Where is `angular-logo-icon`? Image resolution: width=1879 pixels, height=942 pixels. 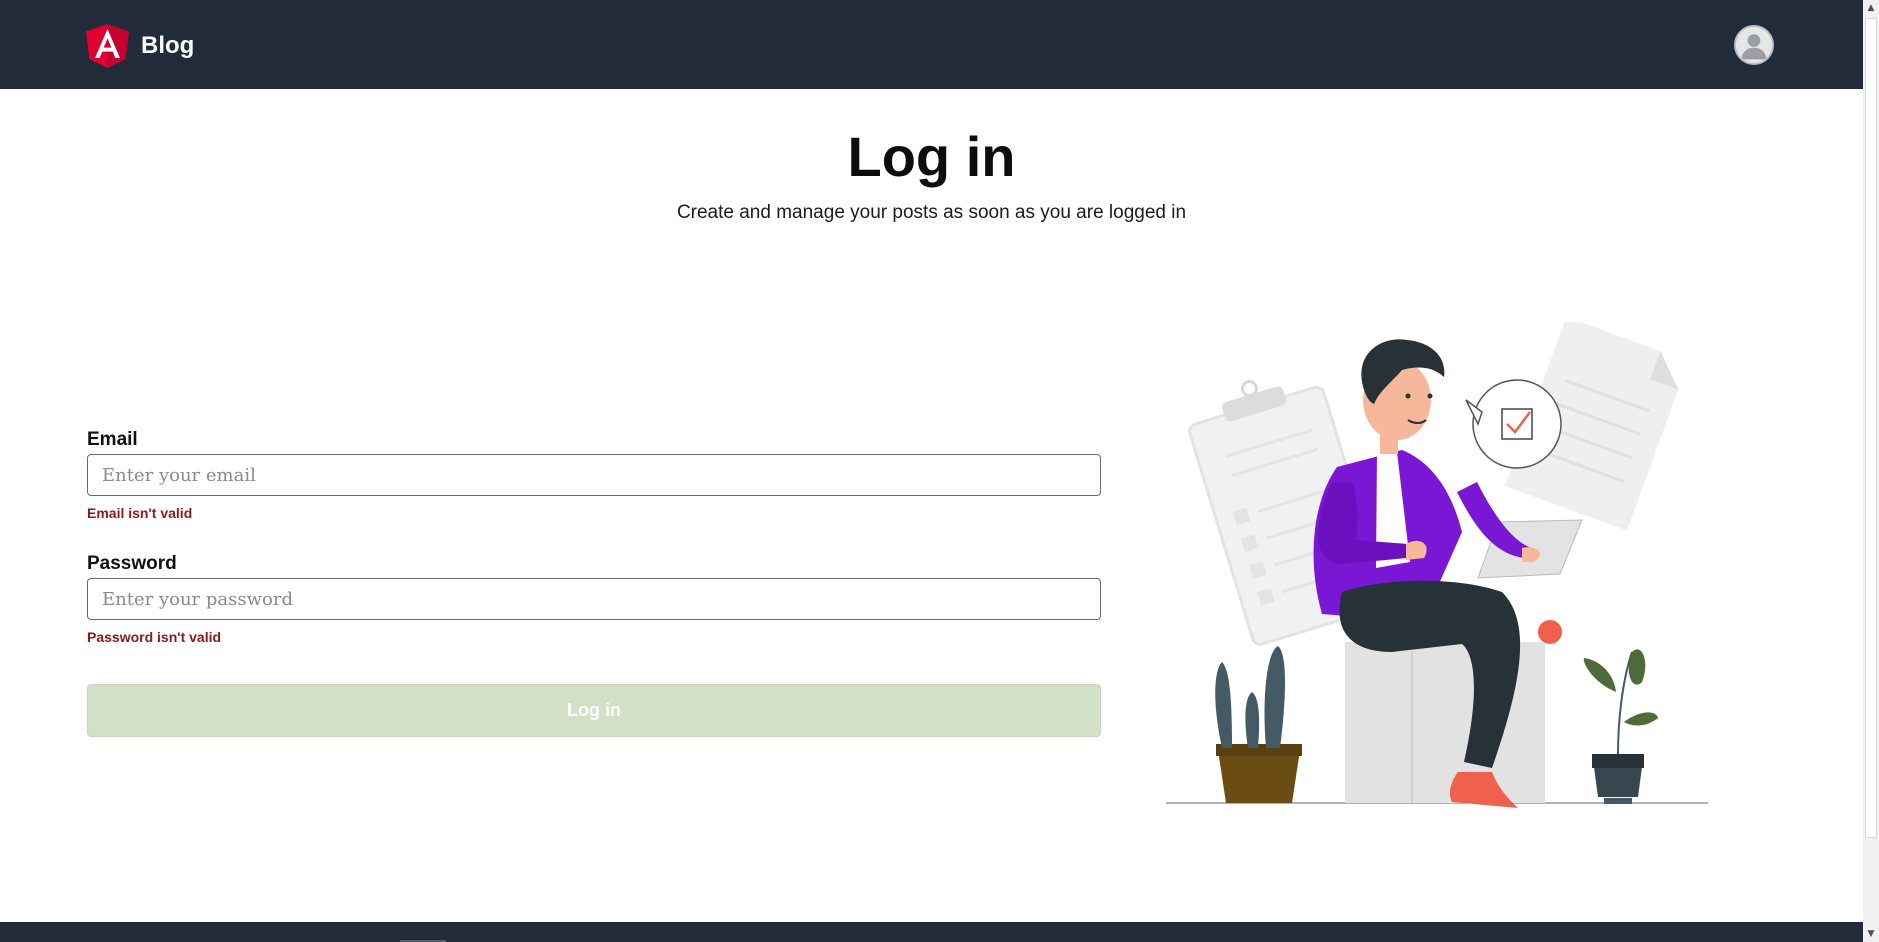 angular-logo-icon is located at coordinates (107, 46).